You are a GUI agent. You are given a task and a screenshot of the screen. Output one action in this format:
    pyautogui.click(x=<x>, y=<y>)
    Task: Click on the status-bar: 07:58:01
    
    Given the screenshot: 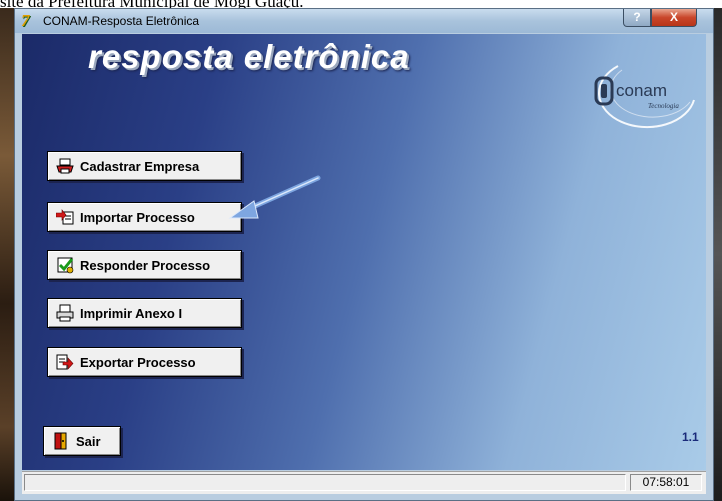 What is the action you would take?
    pyautogui.click(x=364, y=482)
    